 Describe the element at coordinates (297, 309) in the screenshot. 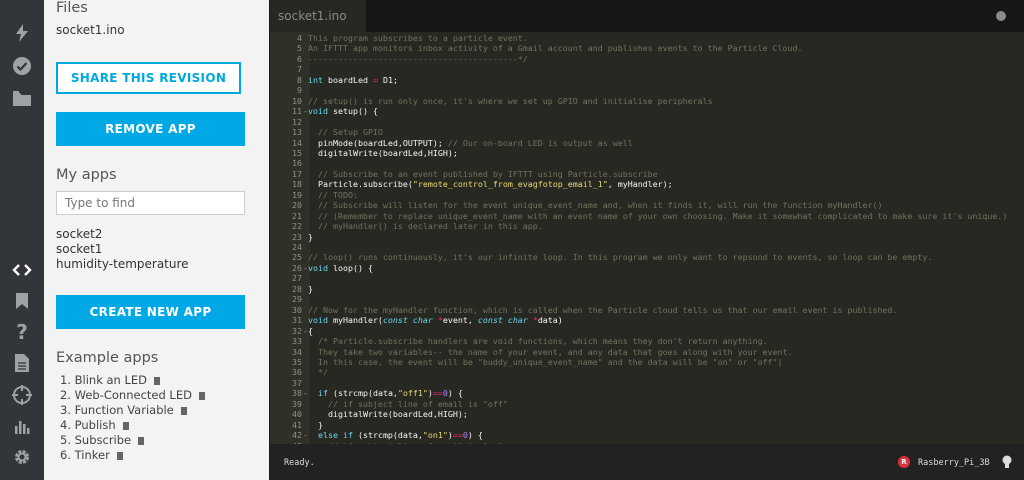

I see `line-number: 30` at that location.